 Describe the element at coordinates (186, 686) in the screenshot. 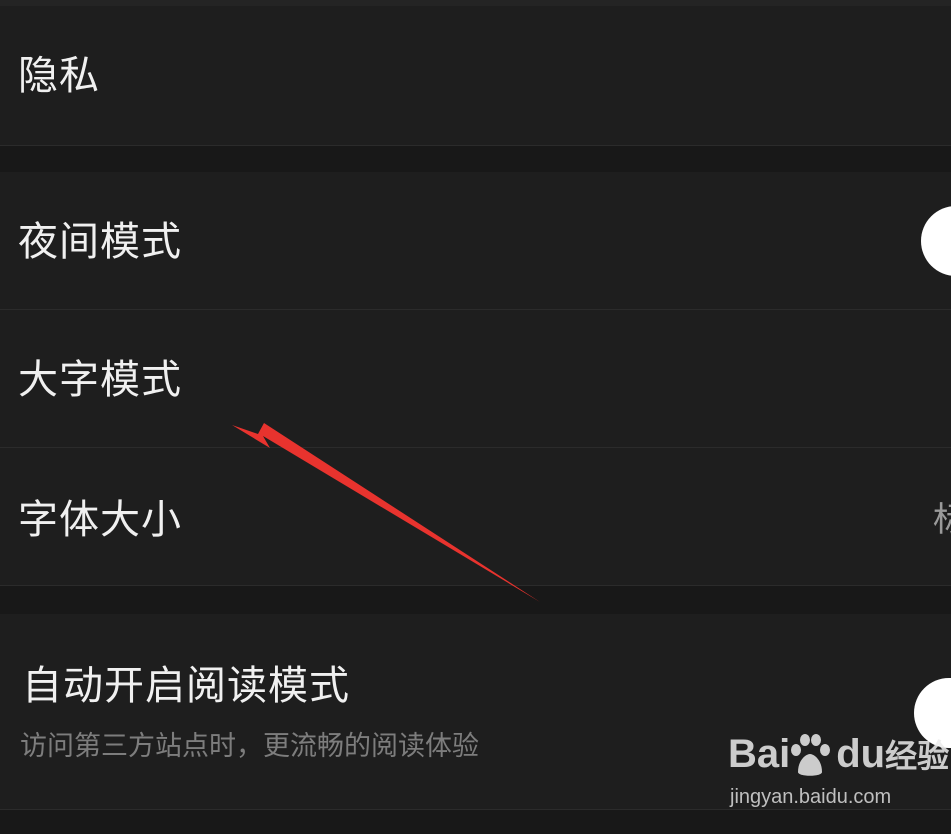

I see `auto-reader-label: 自动开启阅读模式` at that location.